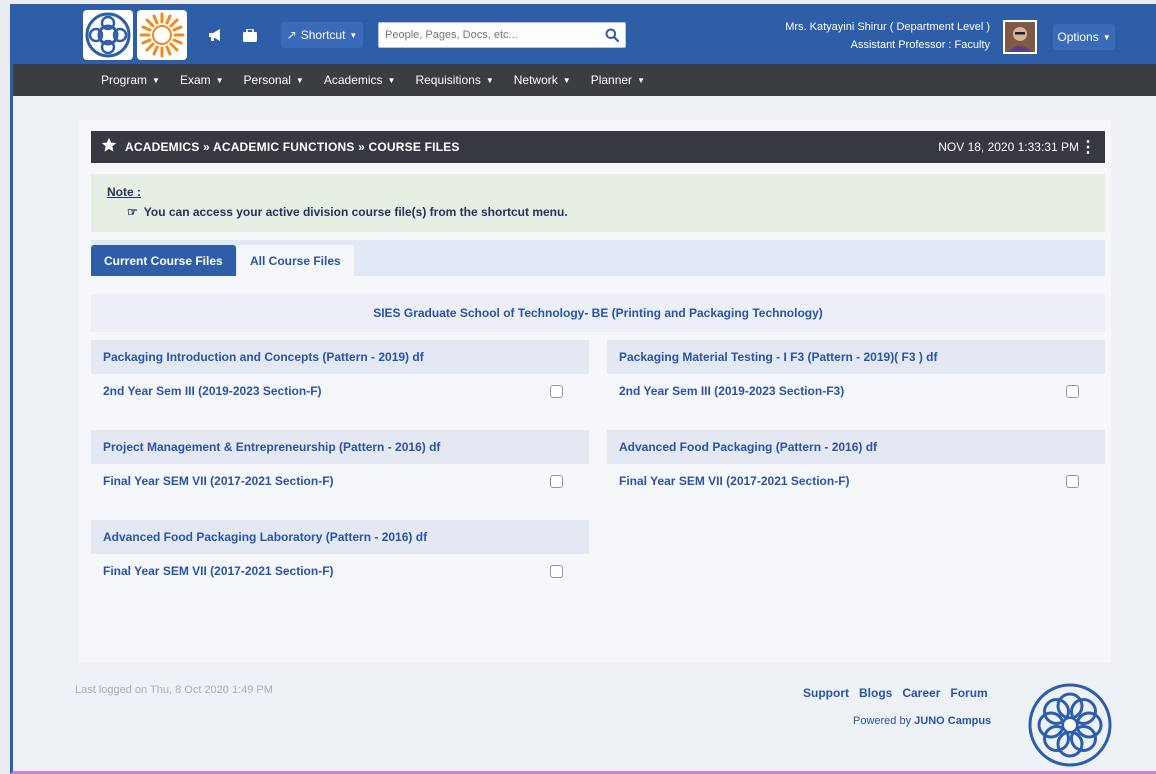 The height and width of the screenshot is (774, 1156). I want to click on institution-logo, so click(108, 35).